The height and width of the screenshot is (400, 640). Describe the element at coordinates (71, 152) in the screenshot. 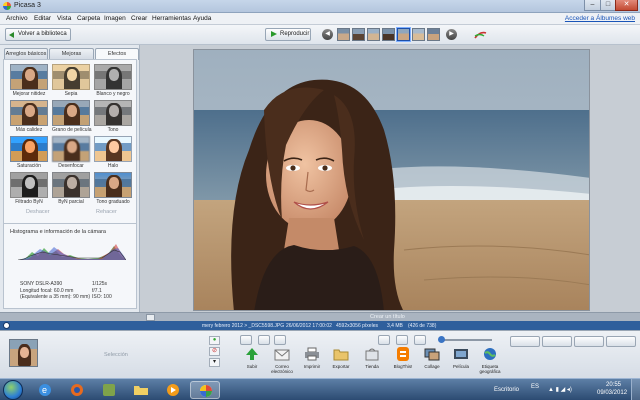

I see `effect-soft-focus: Desenfocar` at that location.